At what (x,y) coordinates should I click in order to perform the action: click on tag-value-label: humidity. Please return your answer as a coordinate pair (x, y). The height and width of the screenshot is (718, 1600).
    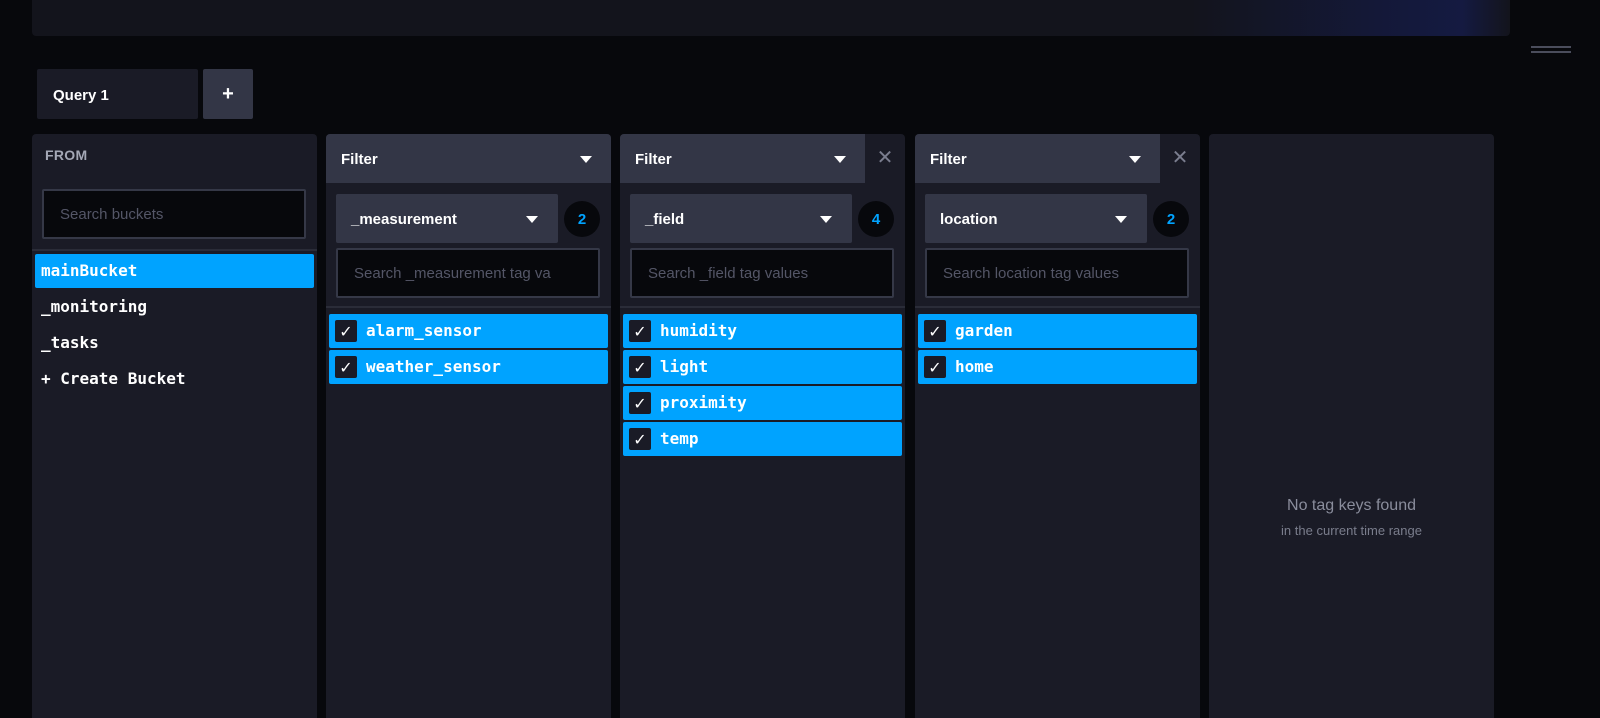
    Looking at the image, I should click on (699, 330).